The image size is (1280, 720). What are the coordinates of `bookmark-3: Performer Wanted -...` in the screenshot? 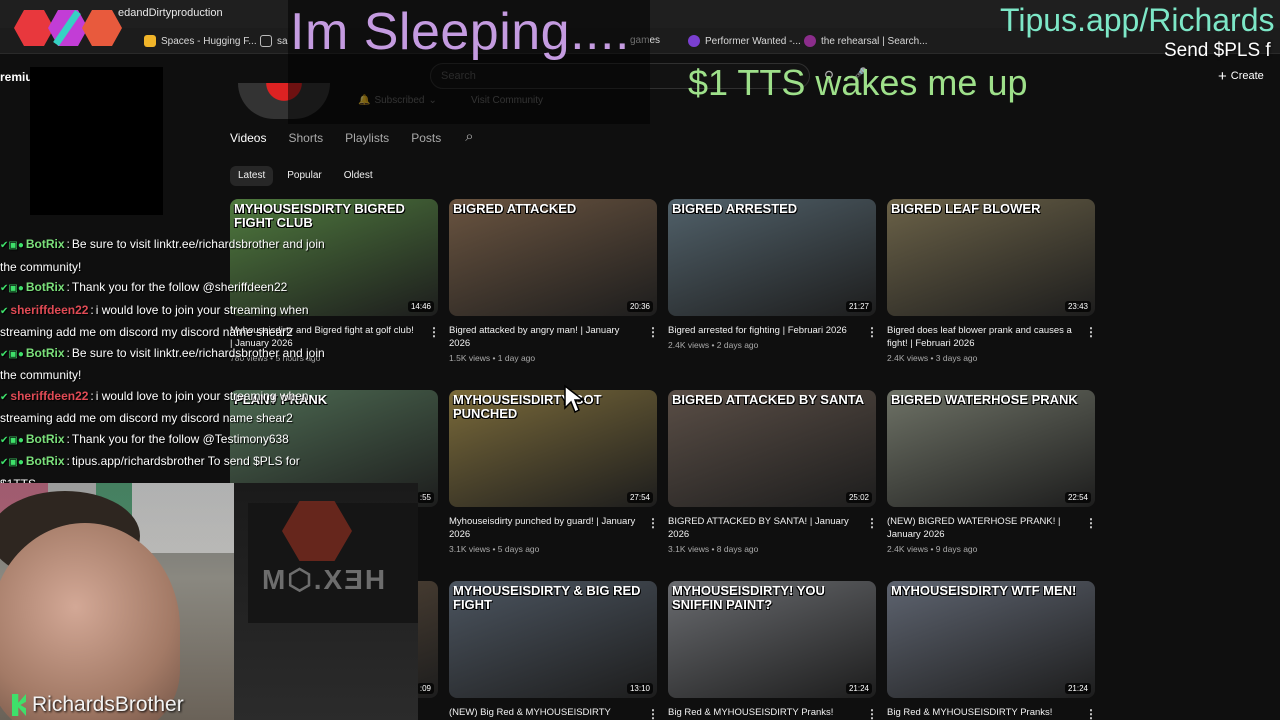 It's located at (744, 41).